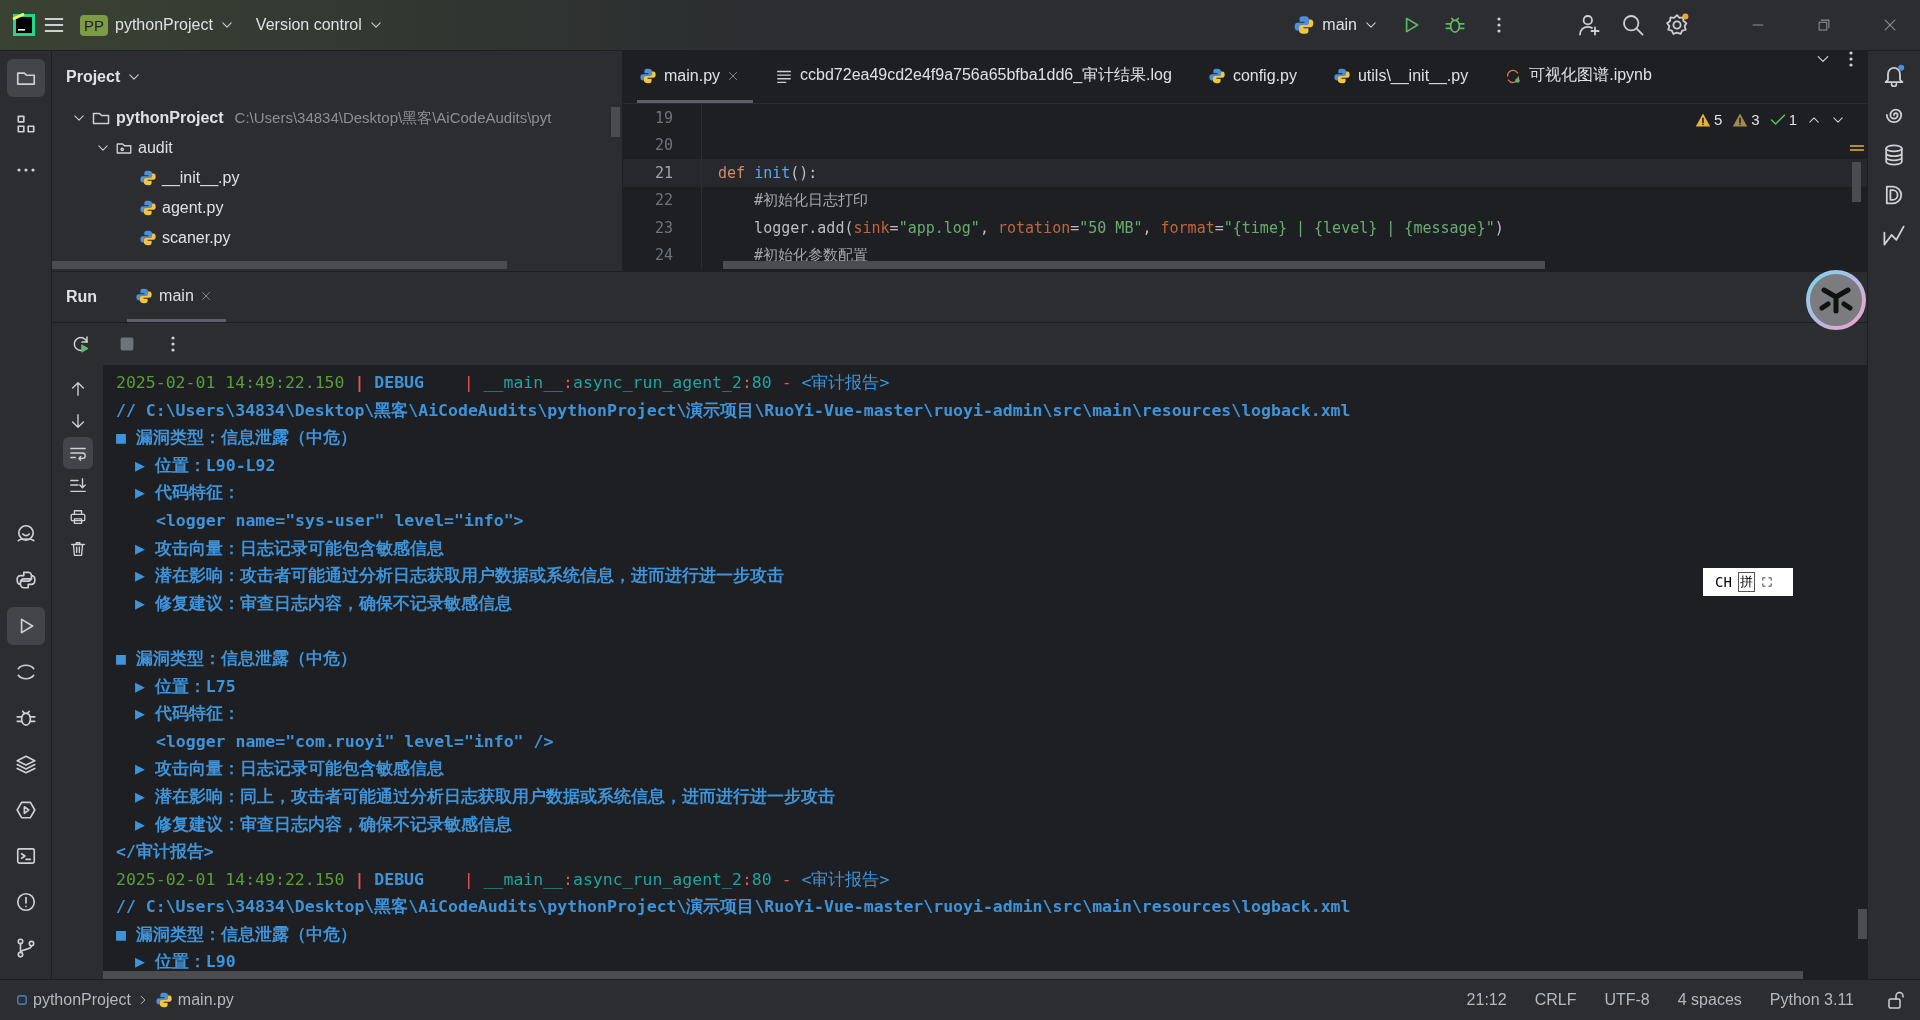 This screenshot has width=1920, height=1020. What do you see at coordinates (811, 200) in the screenshot?
I see `code-line: #初始化日志打印` at bounding box center [811, 200].